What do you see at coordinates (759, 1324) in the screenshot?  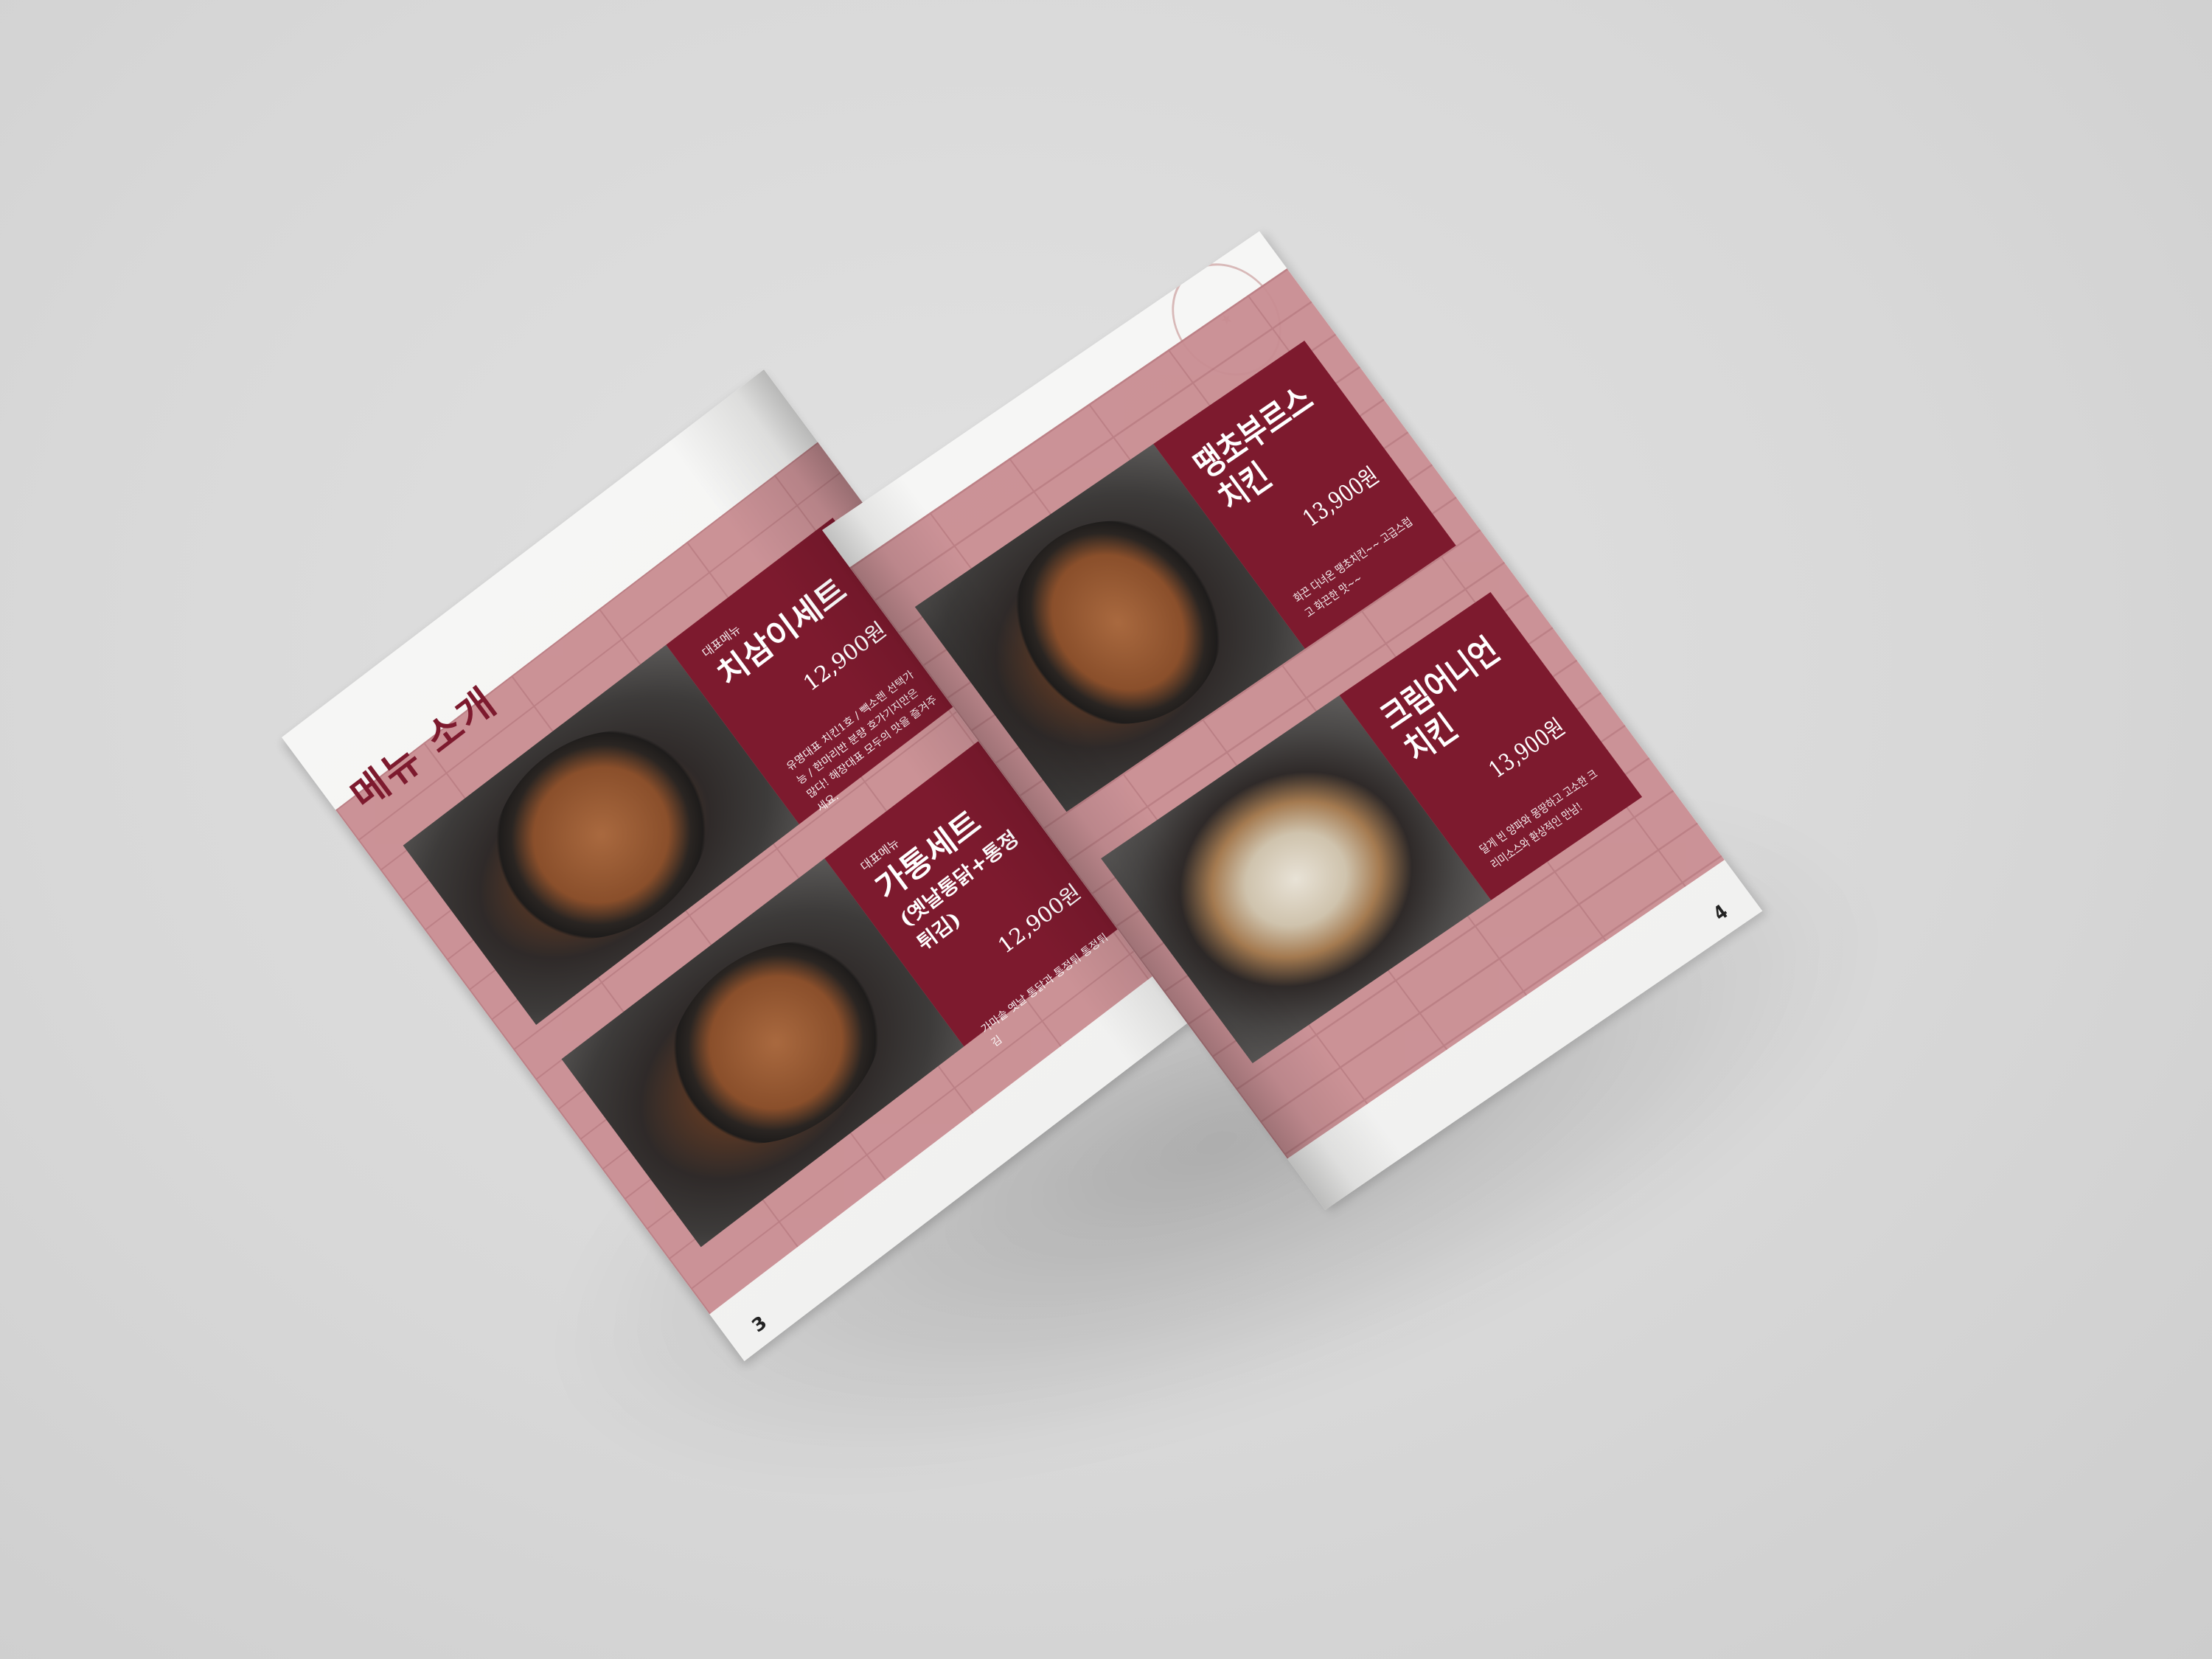 I see `page-number: 3` at bounding box center [759, 1324].